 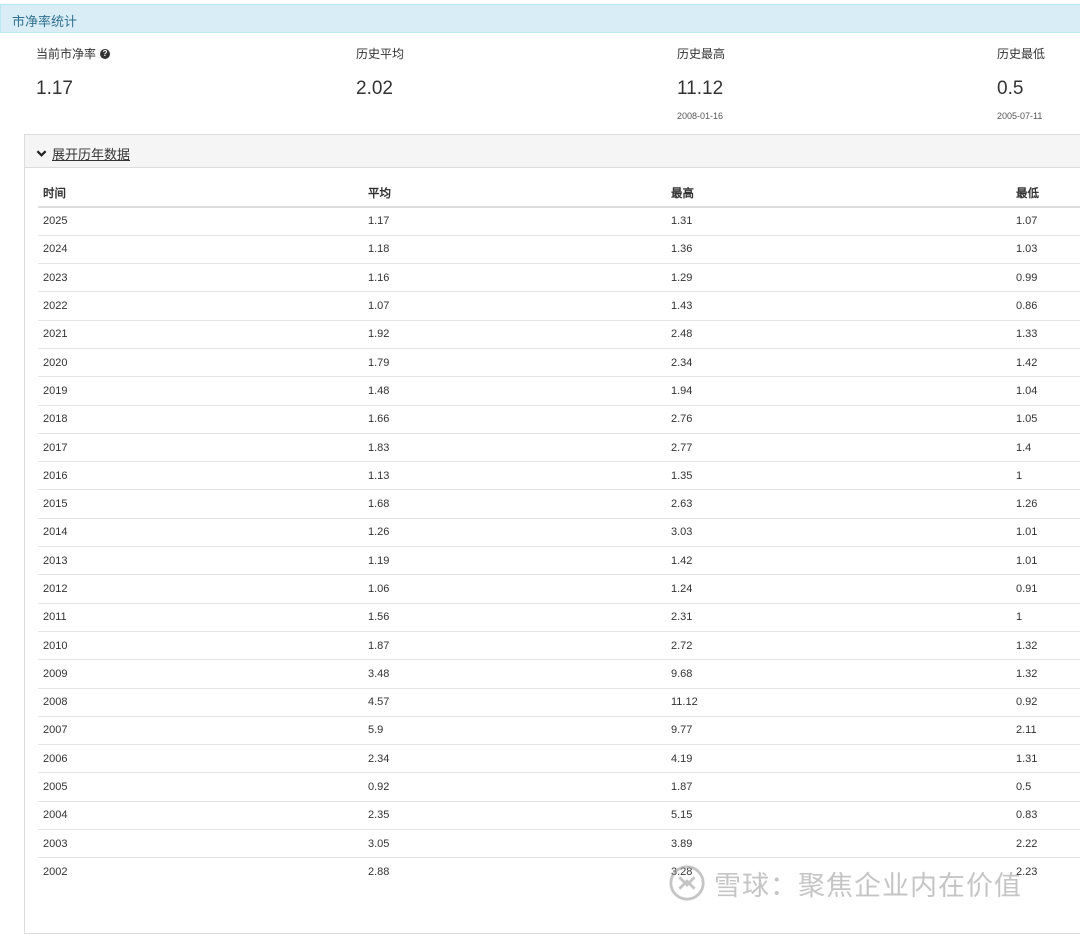 What do you see at coordinates (1045, 391) in the screenshot?
I see `cell-low: 1.04` at bounding box center [1045, 391].